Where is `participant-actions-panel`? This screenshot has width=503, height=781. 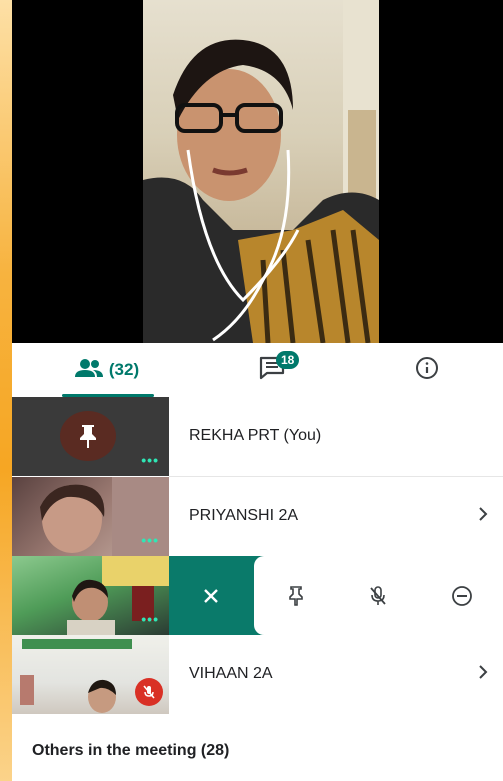
participant-actions-panel is located at coordinates (336, 595).